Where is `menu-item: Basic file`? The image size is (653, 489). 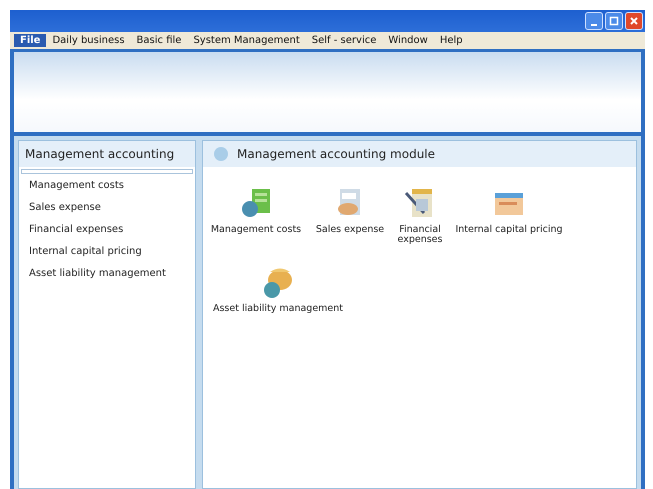 menu-item: Basic file is located at coordinates (159, 40).